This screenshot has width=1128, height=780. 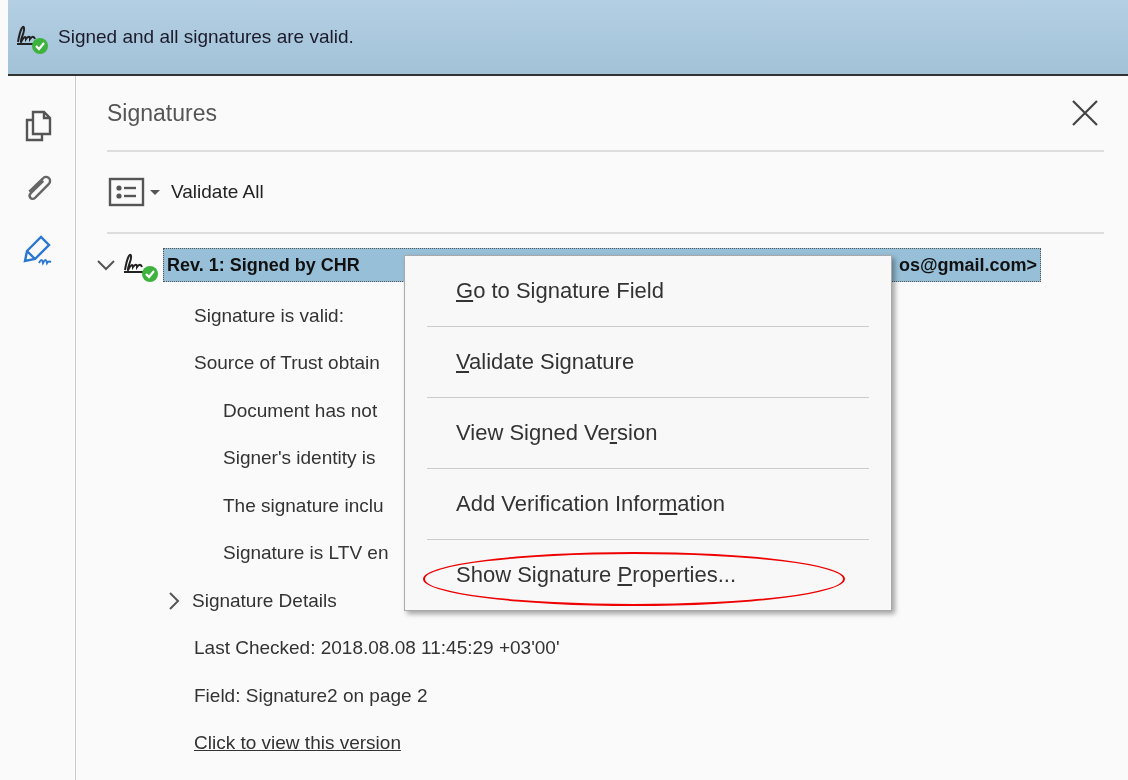 What do you see at coordinates (576, 504) in the screenshot?
I see `menu-item: Add Verification Information` at bounding box center [576, 504].